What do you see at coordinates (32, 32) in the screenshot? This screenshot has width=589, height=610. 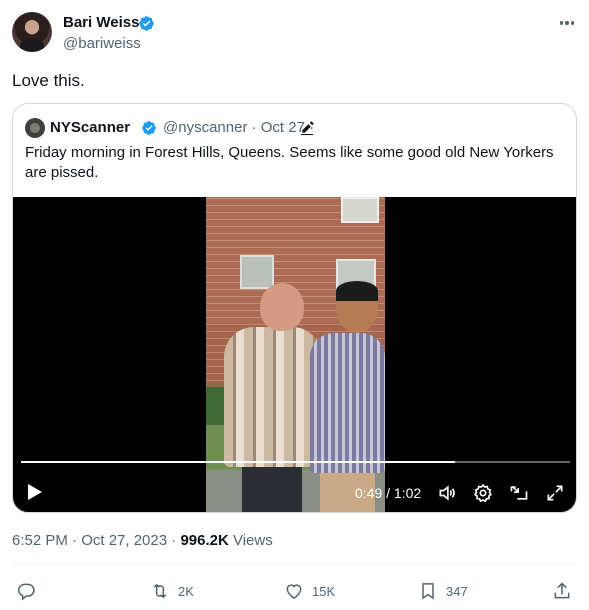 I see `author-avatar` at bounding box center [32, 32].